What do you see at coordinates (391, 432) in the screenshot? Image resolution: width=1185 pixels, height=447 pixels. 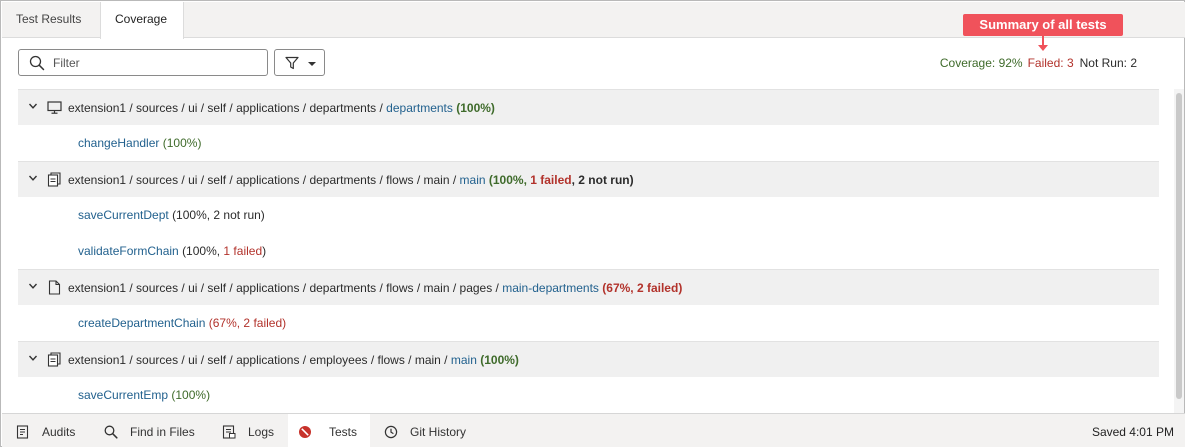 I see `history-icon` at bounding box center [391, 432].